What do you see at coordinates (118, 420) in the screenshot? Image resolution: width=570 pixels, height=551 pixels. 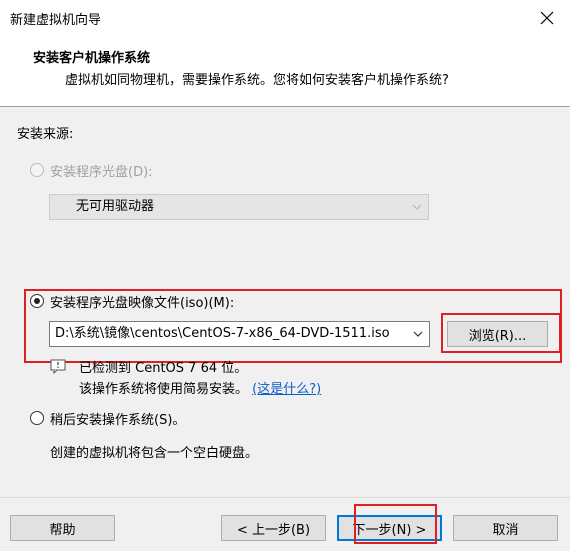 I see `radio-install-later-label: 稍后安装操作系统(S)。` at bounding box center [118, 420].